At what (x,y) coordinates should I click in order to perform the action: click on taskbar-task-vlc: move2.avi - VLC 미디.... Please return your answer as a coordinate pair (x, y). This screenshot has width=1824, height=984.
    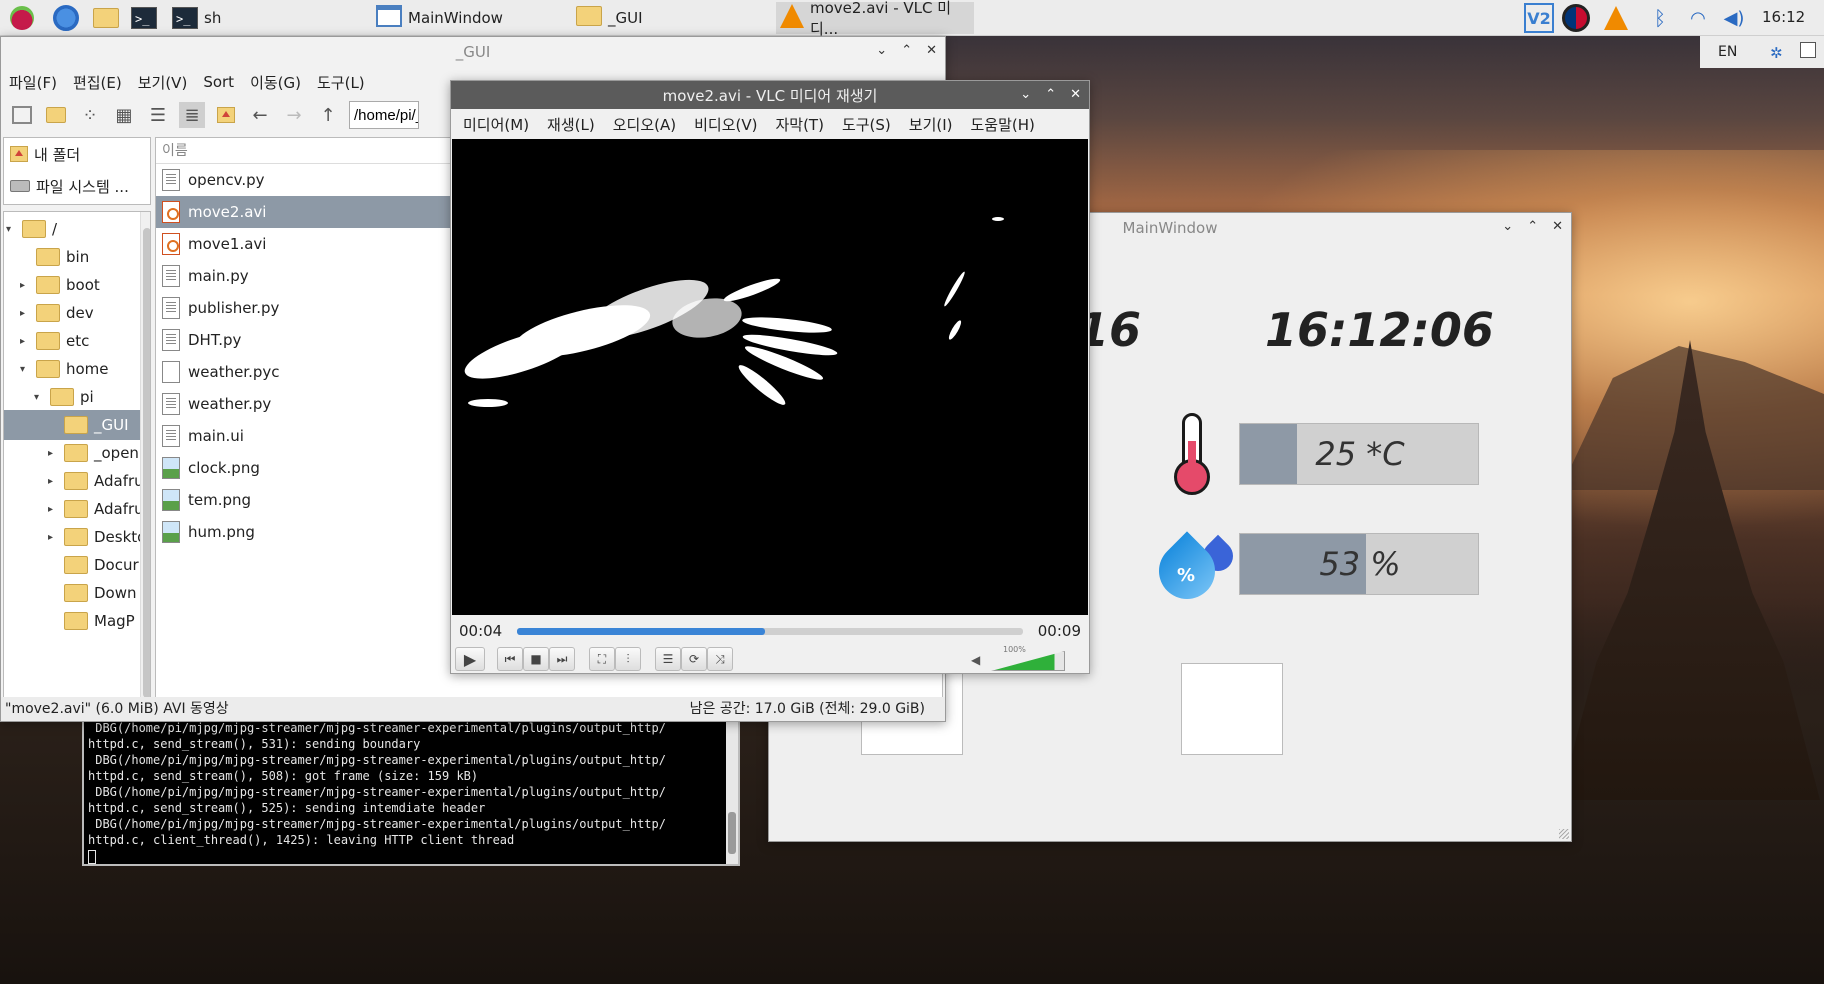
    Looking at the image, I should click on (875, 19).